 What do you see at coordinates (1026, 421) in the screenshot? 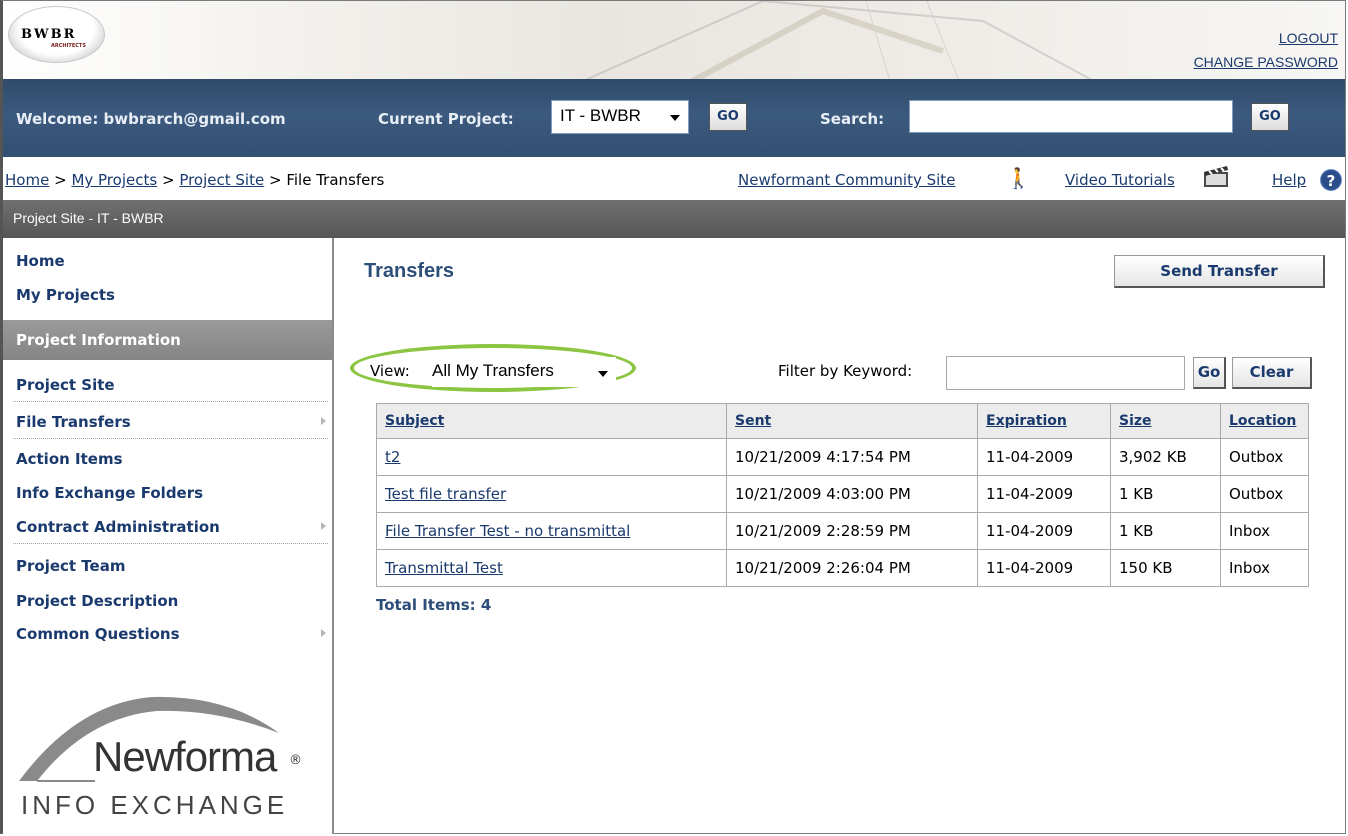
I see `sort-expiration-link: Expiration` at bounding box center [1026, 421].